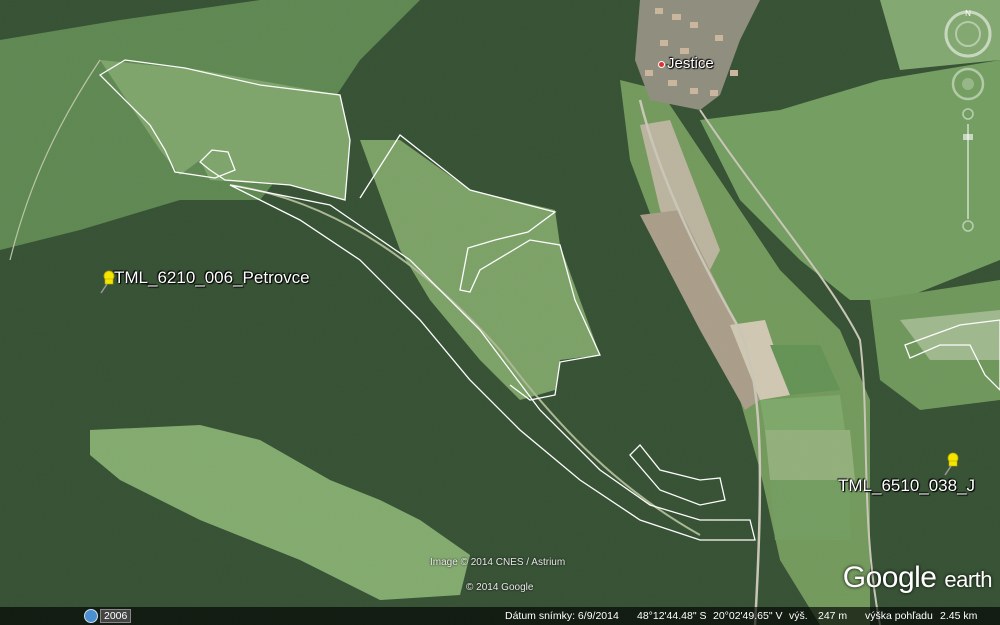 The width and height of the screenshot is (1000, 625). Describe the element at coordinates (798, 616) in the screenshot. I see `elevation-label: výš.` at that location.